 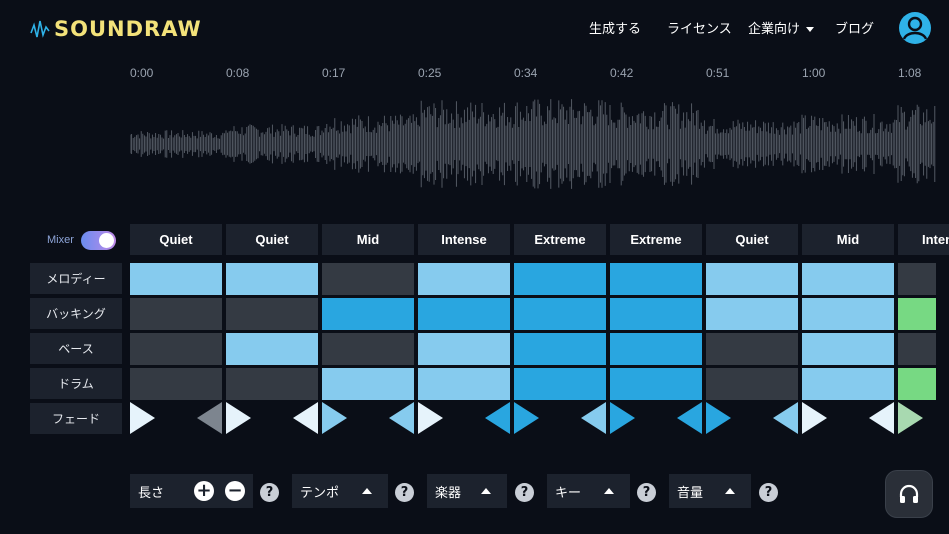 What do you see at coordinates (340, 491) in the screenshot?
I see `tempo-control: テンポ` at bounding box center [340, 491].